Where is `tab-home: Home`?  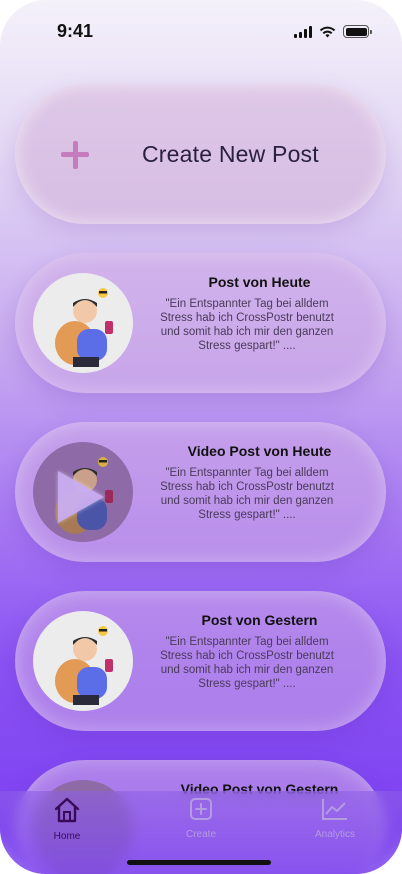 tab-home: Home is located at coordinates (67, 819).